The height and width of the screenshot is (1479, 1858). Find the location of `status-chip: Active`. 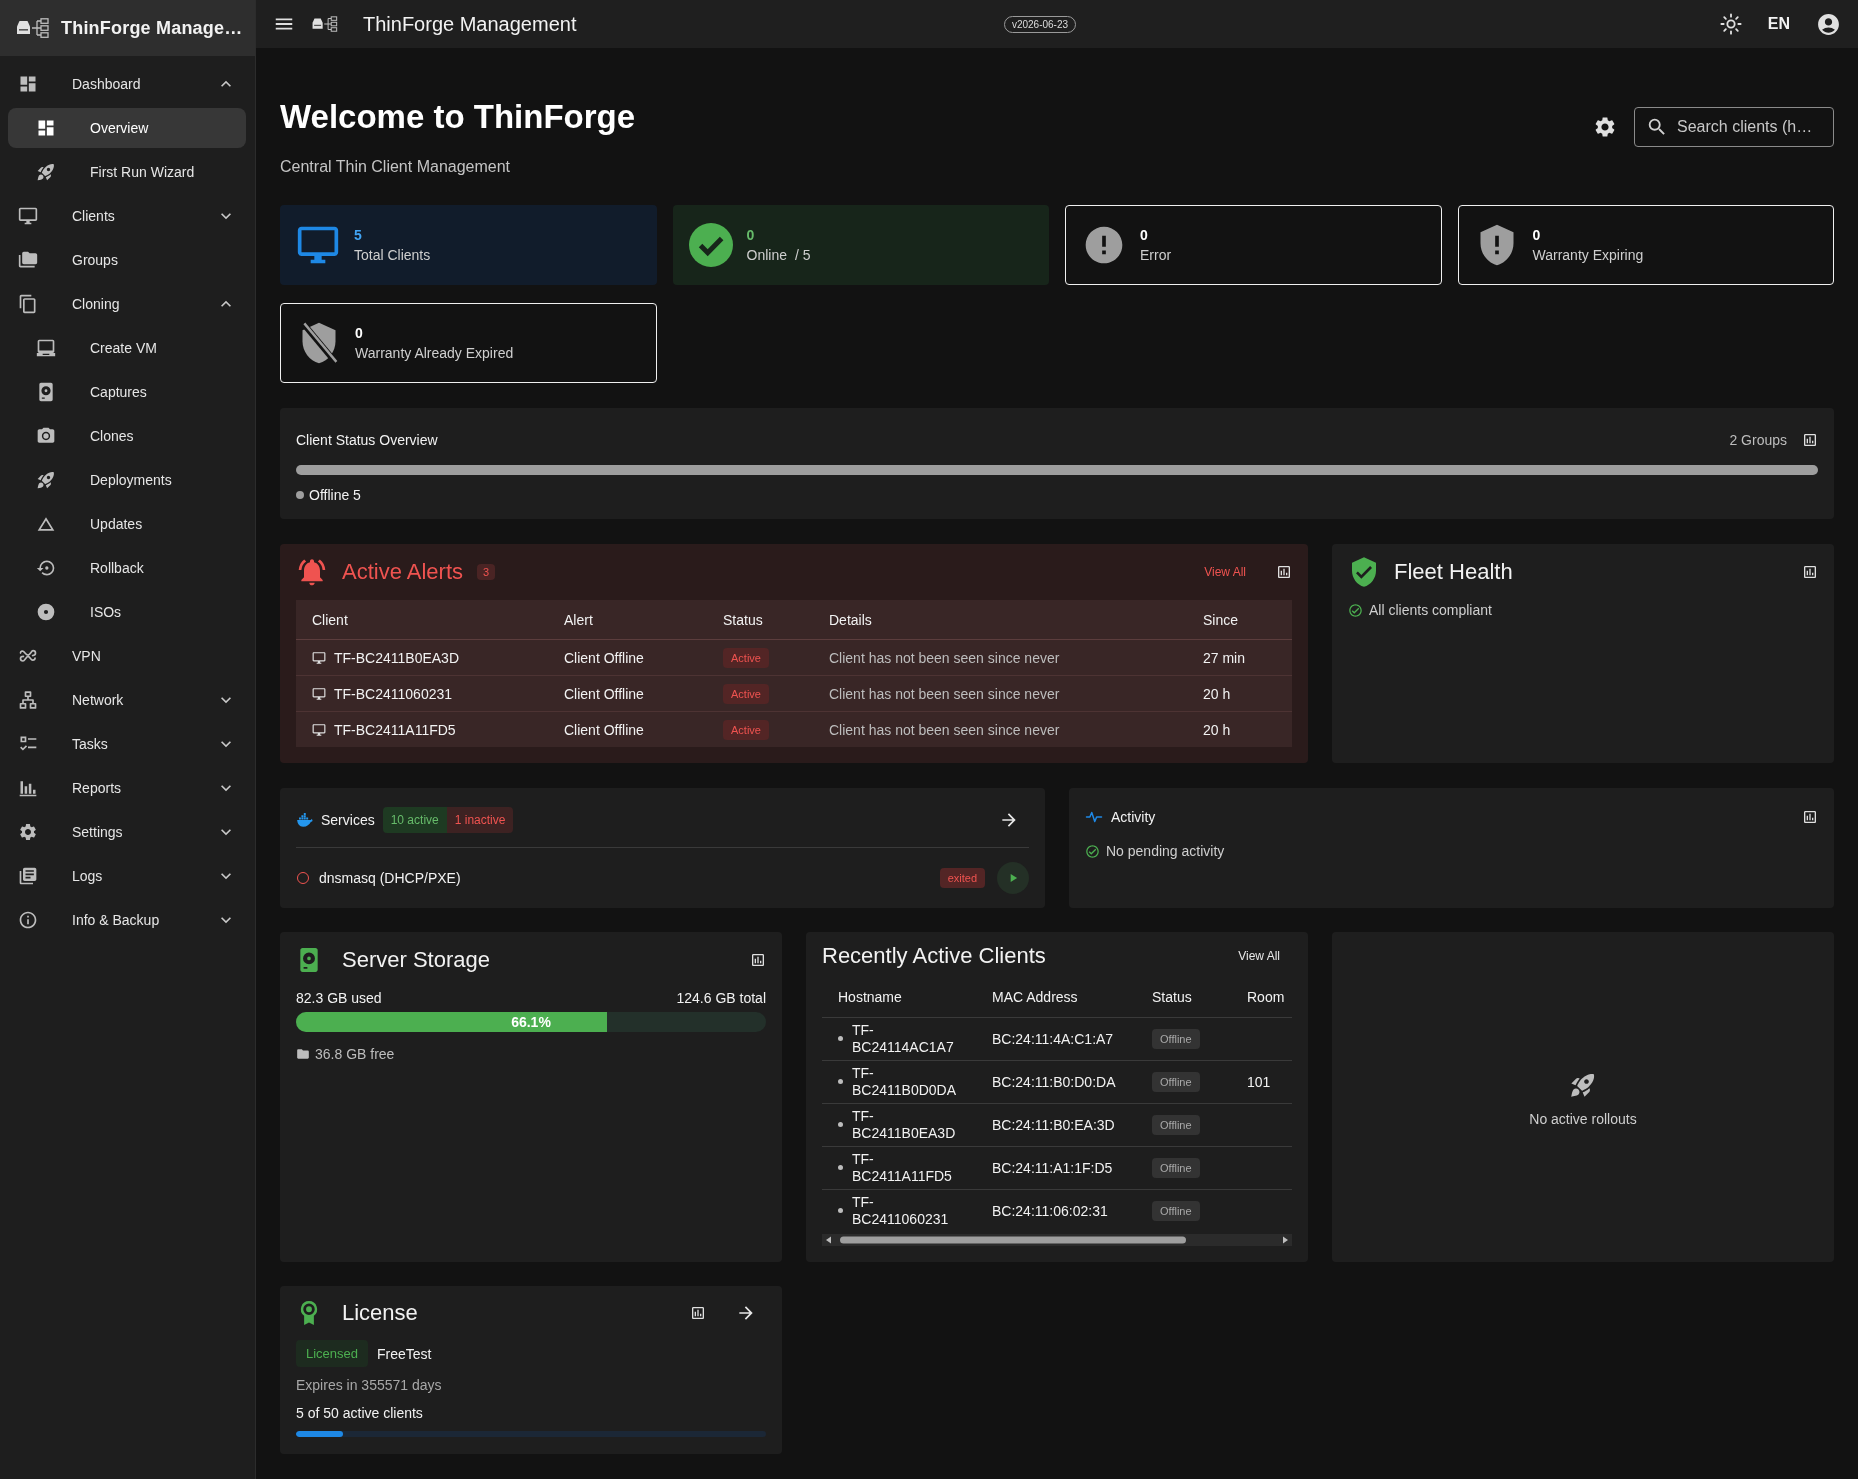

status-chip: Active is located at coordinates (746, 729).